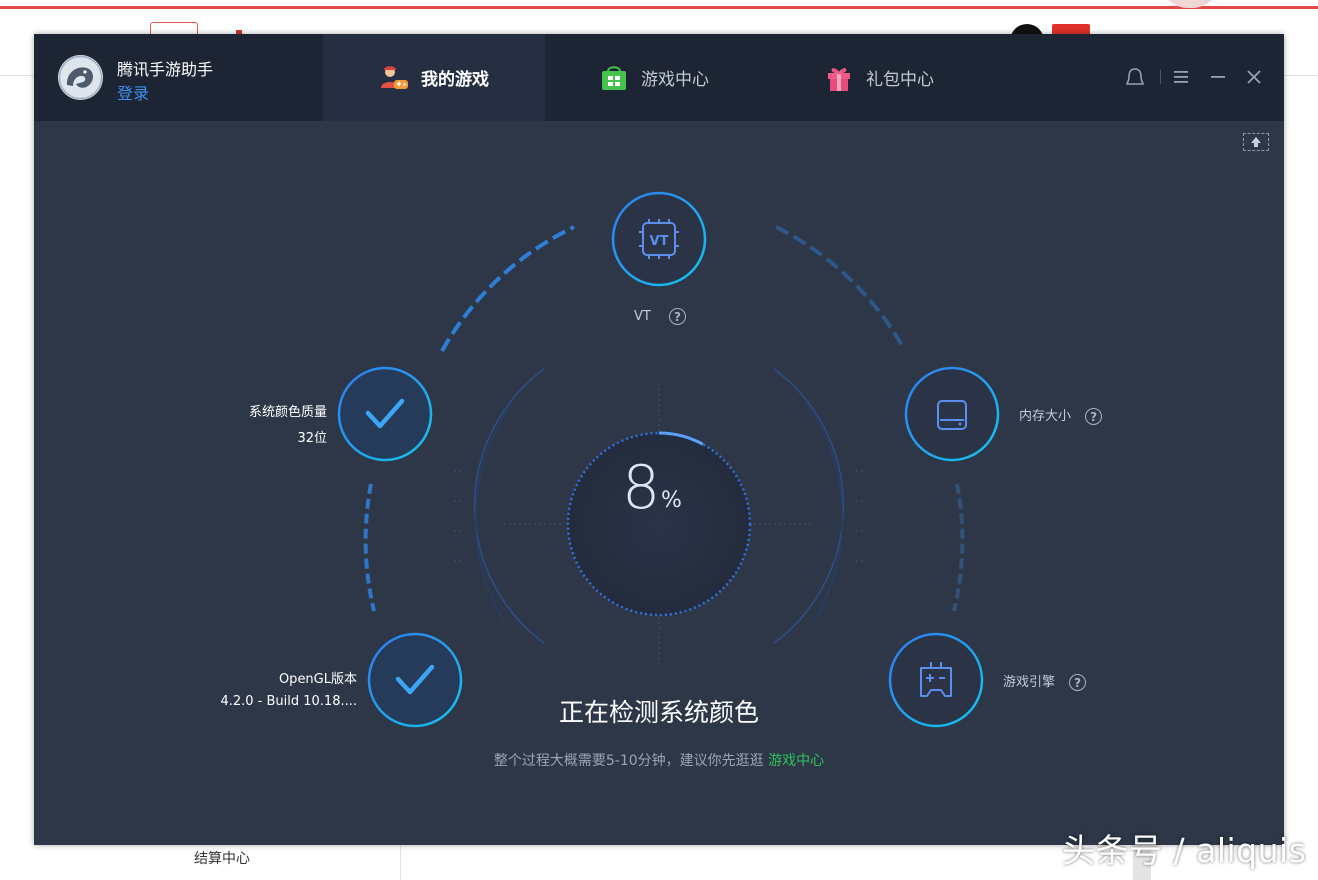 The height and width of the screenshot is (880, 1318). What do you see at coordinates (839, 78) in the screenshot?
I see `gift-icon` at bounding box center [839, 78].